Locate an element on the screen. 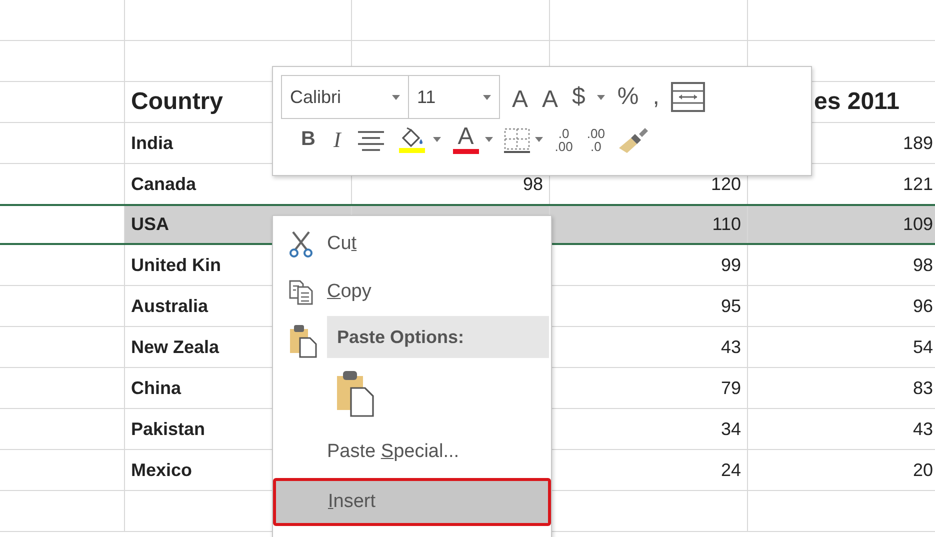 The height and width of the screenshot is (537, 935). table-cell: 54 is located at coordinates (922, 347).